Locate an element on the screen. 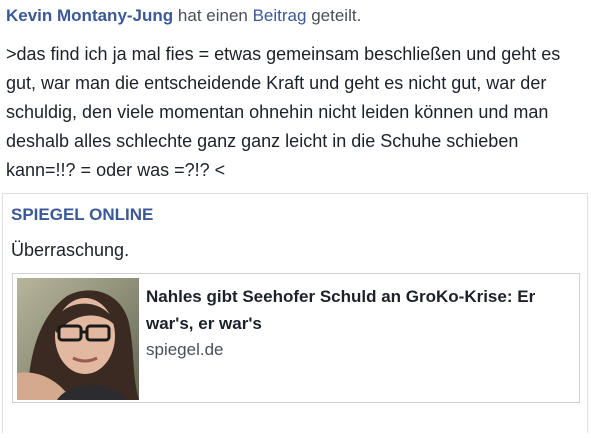  article-thumbnail is located at coordinates (78, 339).